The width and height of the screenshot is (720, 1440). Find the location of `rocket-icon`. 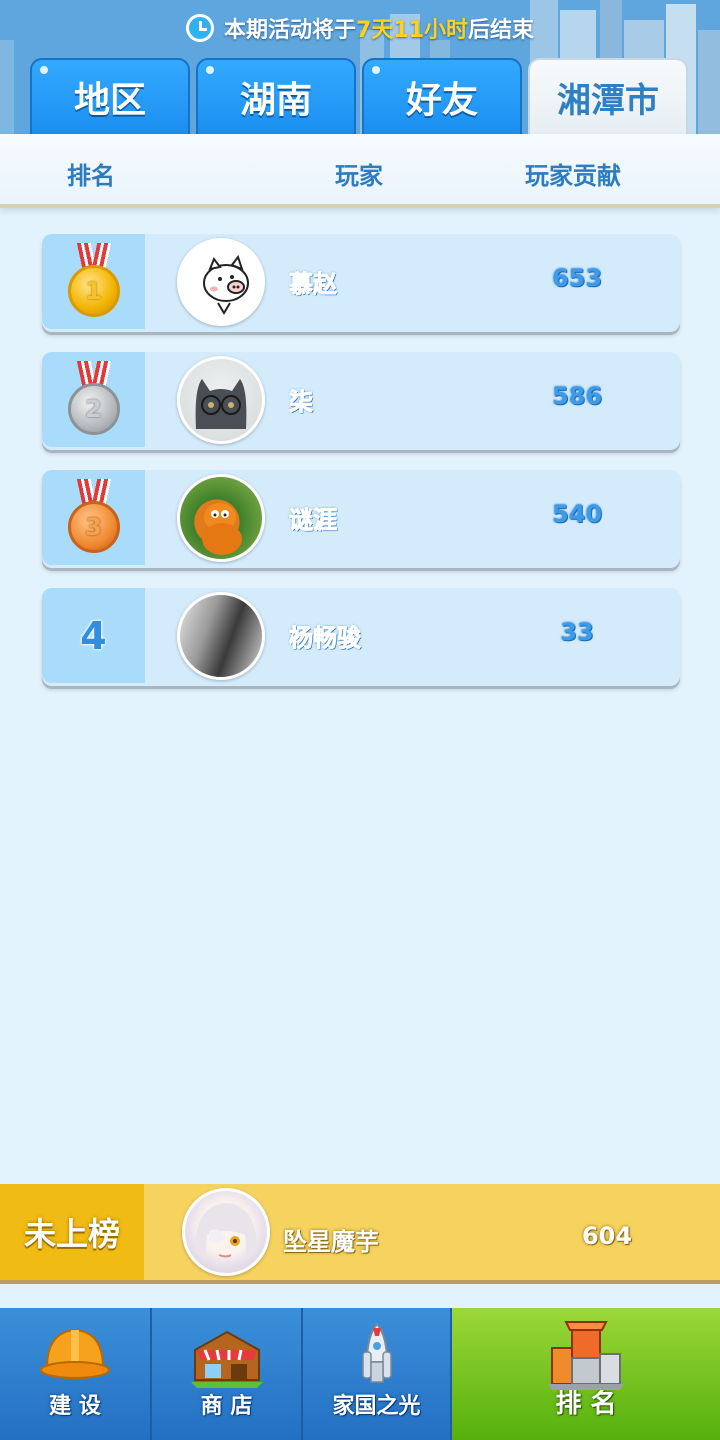

rocket-icon is located at coordinates (376, 1352).